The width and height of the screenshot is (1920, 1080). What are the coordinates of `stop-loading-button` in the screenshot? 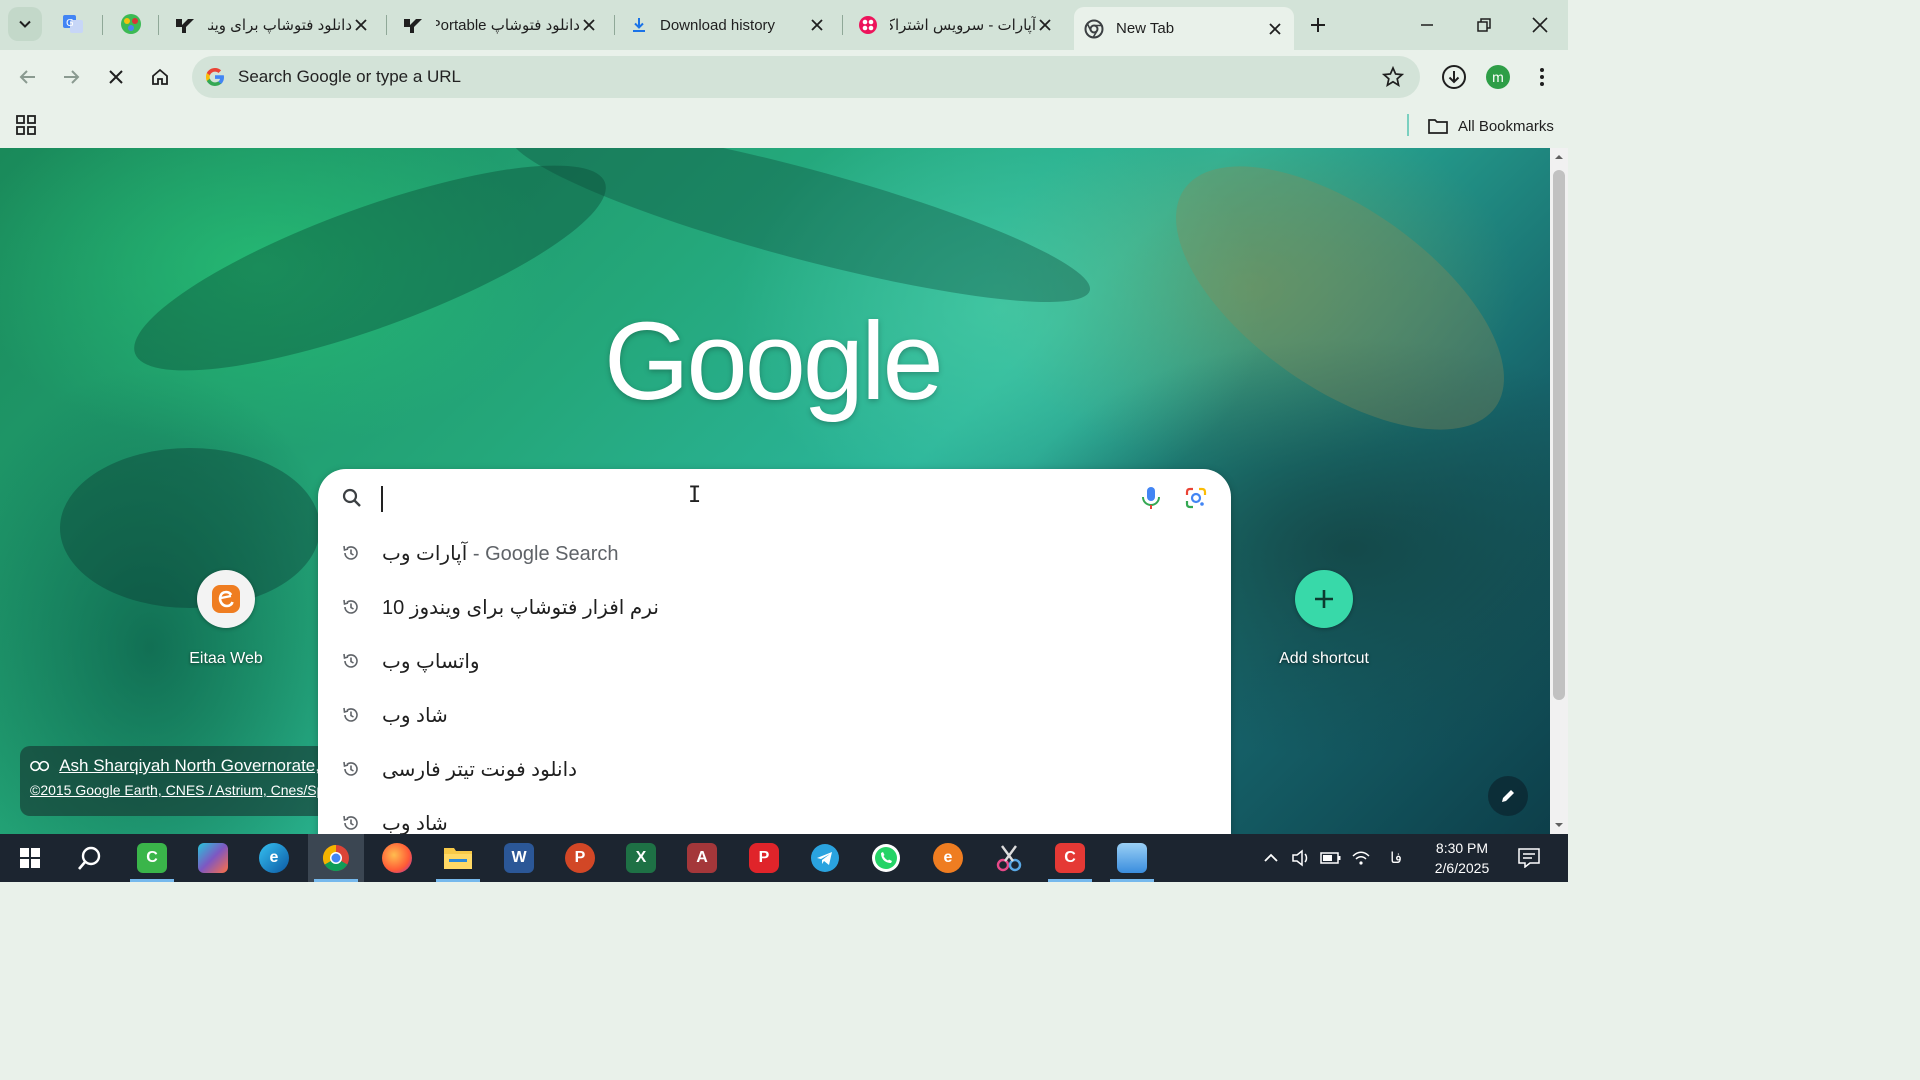 It's located at (116, 77).